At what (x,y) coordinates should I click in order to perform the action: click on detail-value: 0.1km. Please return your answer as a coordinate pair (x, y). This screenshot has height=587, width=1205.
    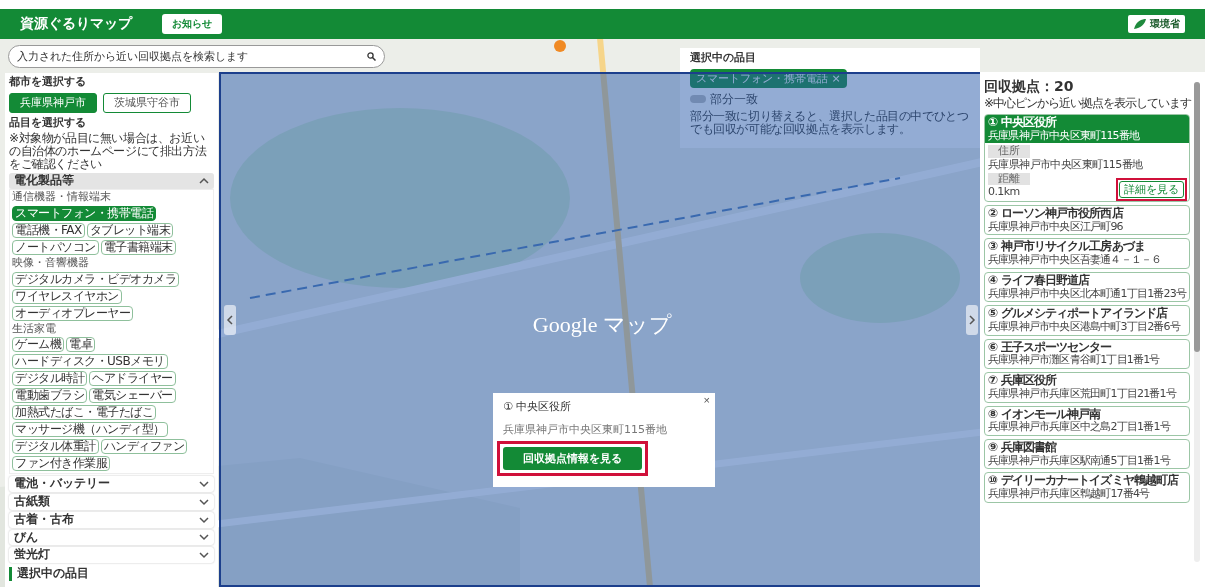
    Looking at the image, I should click on (1004, 192).